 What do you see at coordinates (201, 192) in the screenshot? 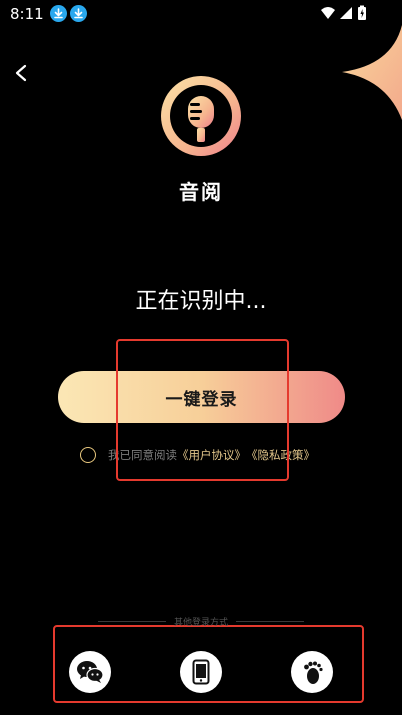
I see `app-name: 音阅` at bounding box center [201, 192].